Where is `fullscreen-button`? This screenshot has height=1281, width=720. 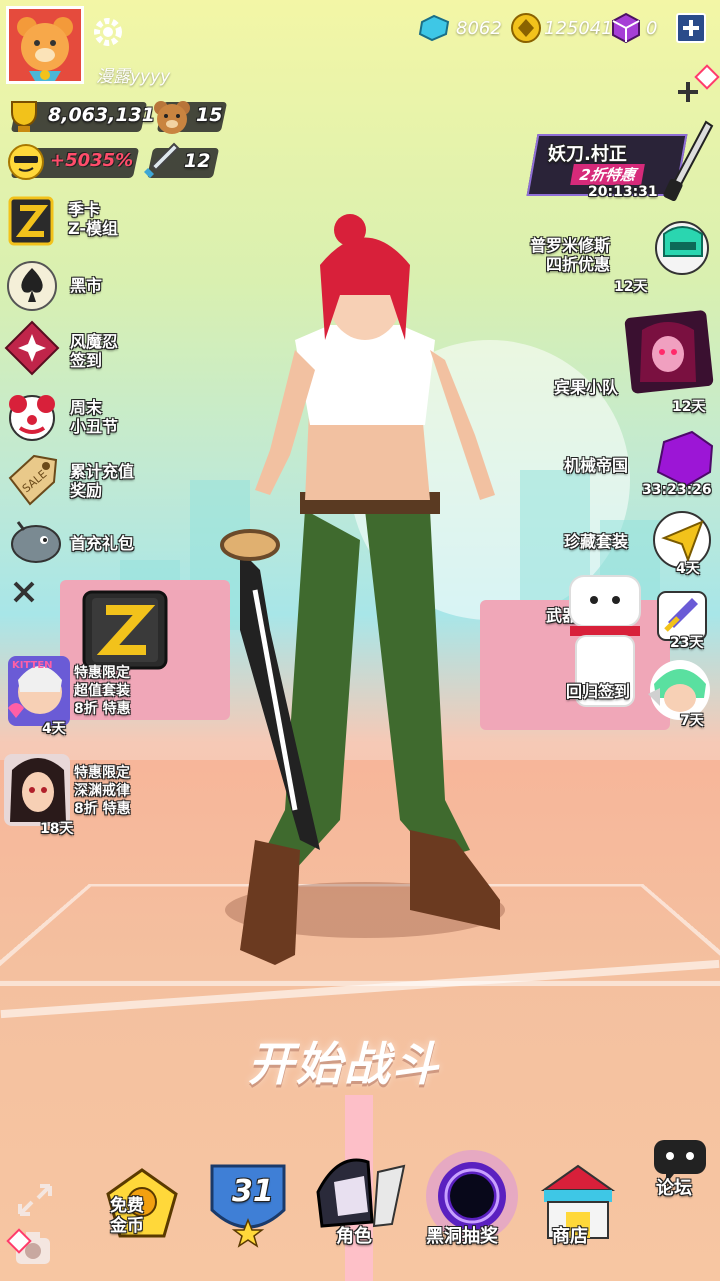
fullscreen-button is located at coordinates (35, 1200).